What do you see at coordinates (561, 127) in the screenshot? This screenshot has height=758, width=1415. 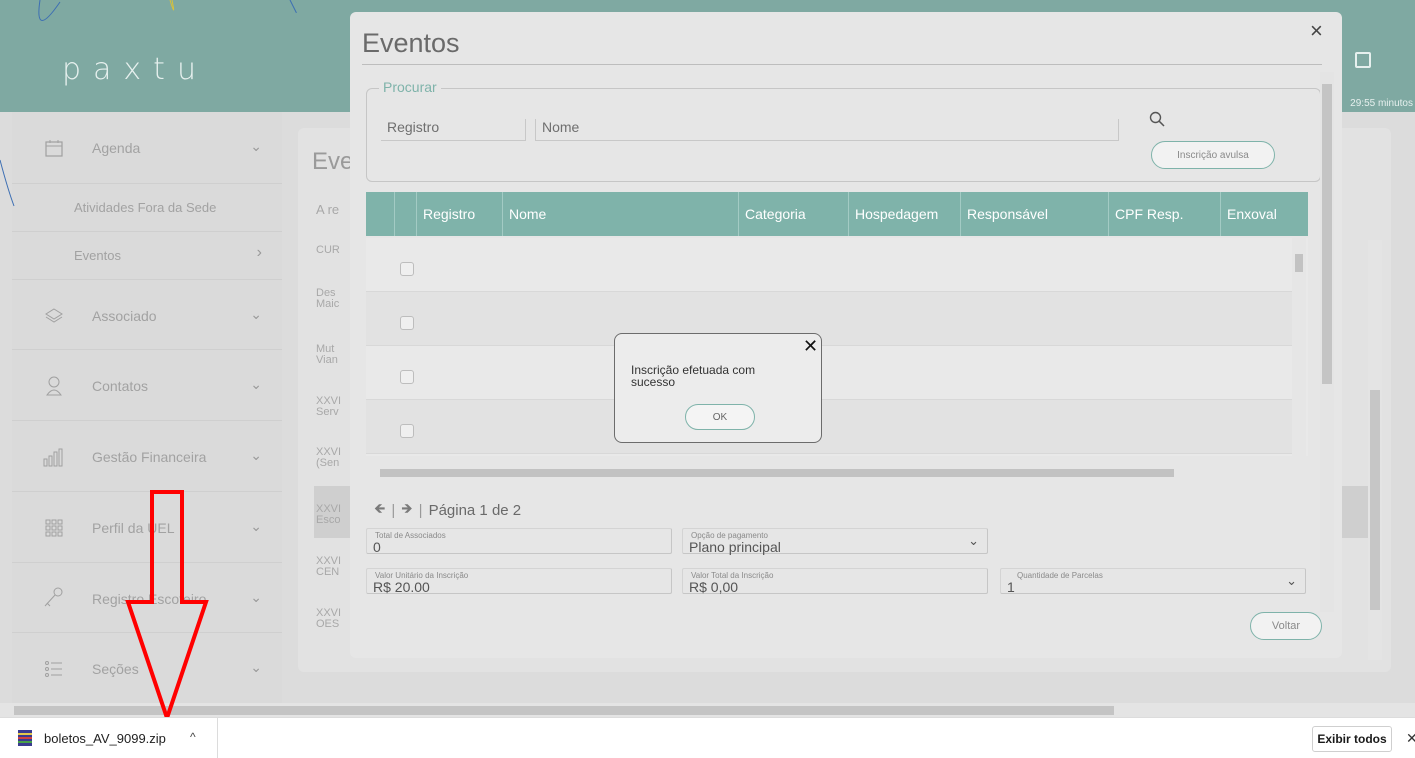 I see `nome-placeholder: Nome` at bounding box center [561, 127].